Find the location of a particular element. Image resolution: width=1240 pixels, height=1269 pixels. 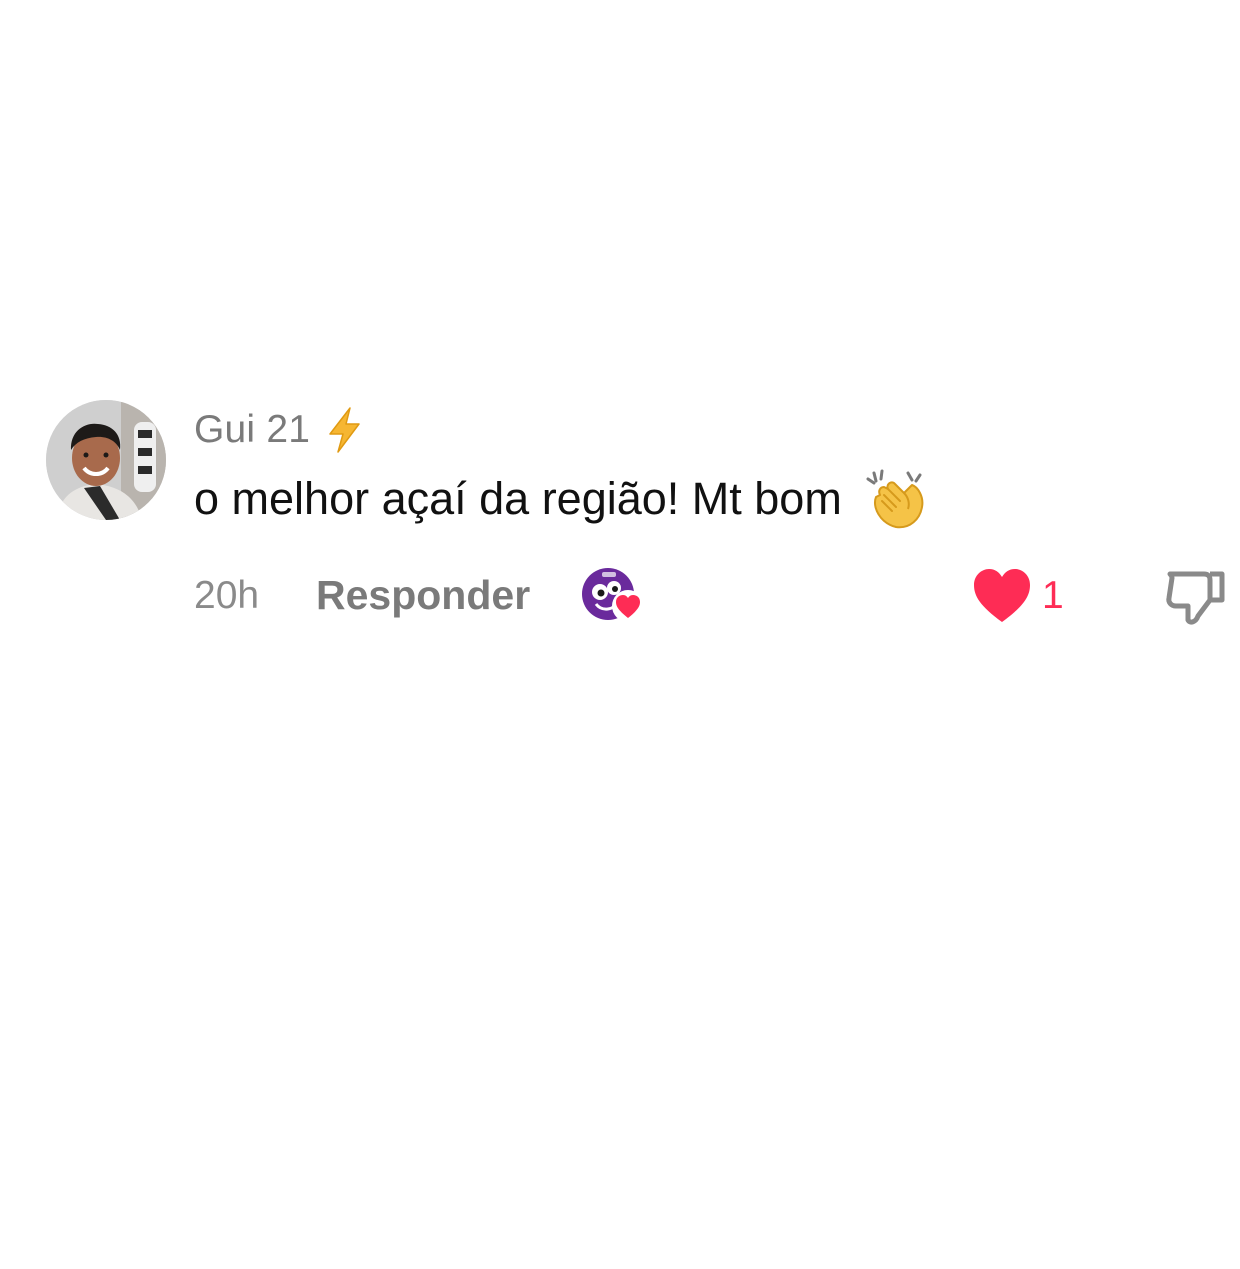

heart-icon is located at coordinates (1002, 595).